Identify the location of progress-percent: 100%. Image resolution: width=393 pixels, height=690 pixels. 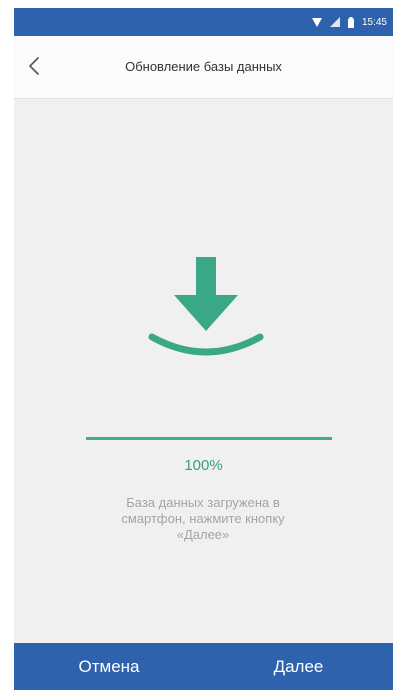
(203, 465).